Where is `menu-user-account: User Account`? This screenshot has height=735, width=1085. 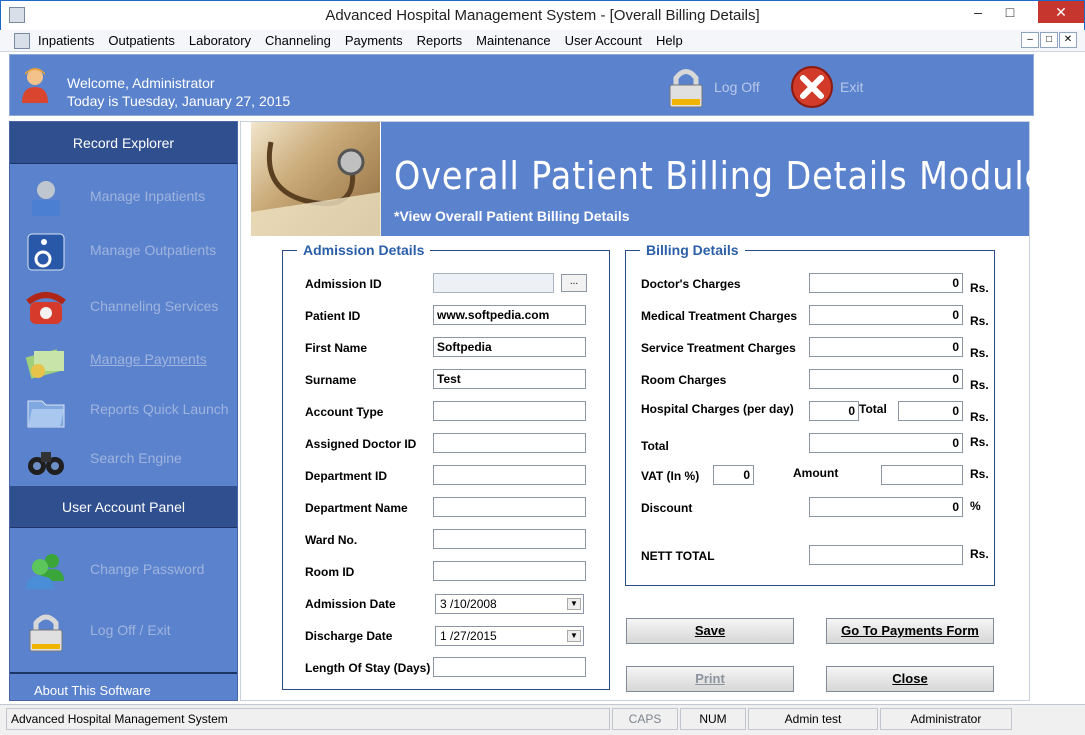
menu-user-account: User Account is located at coordinates (603, 40).